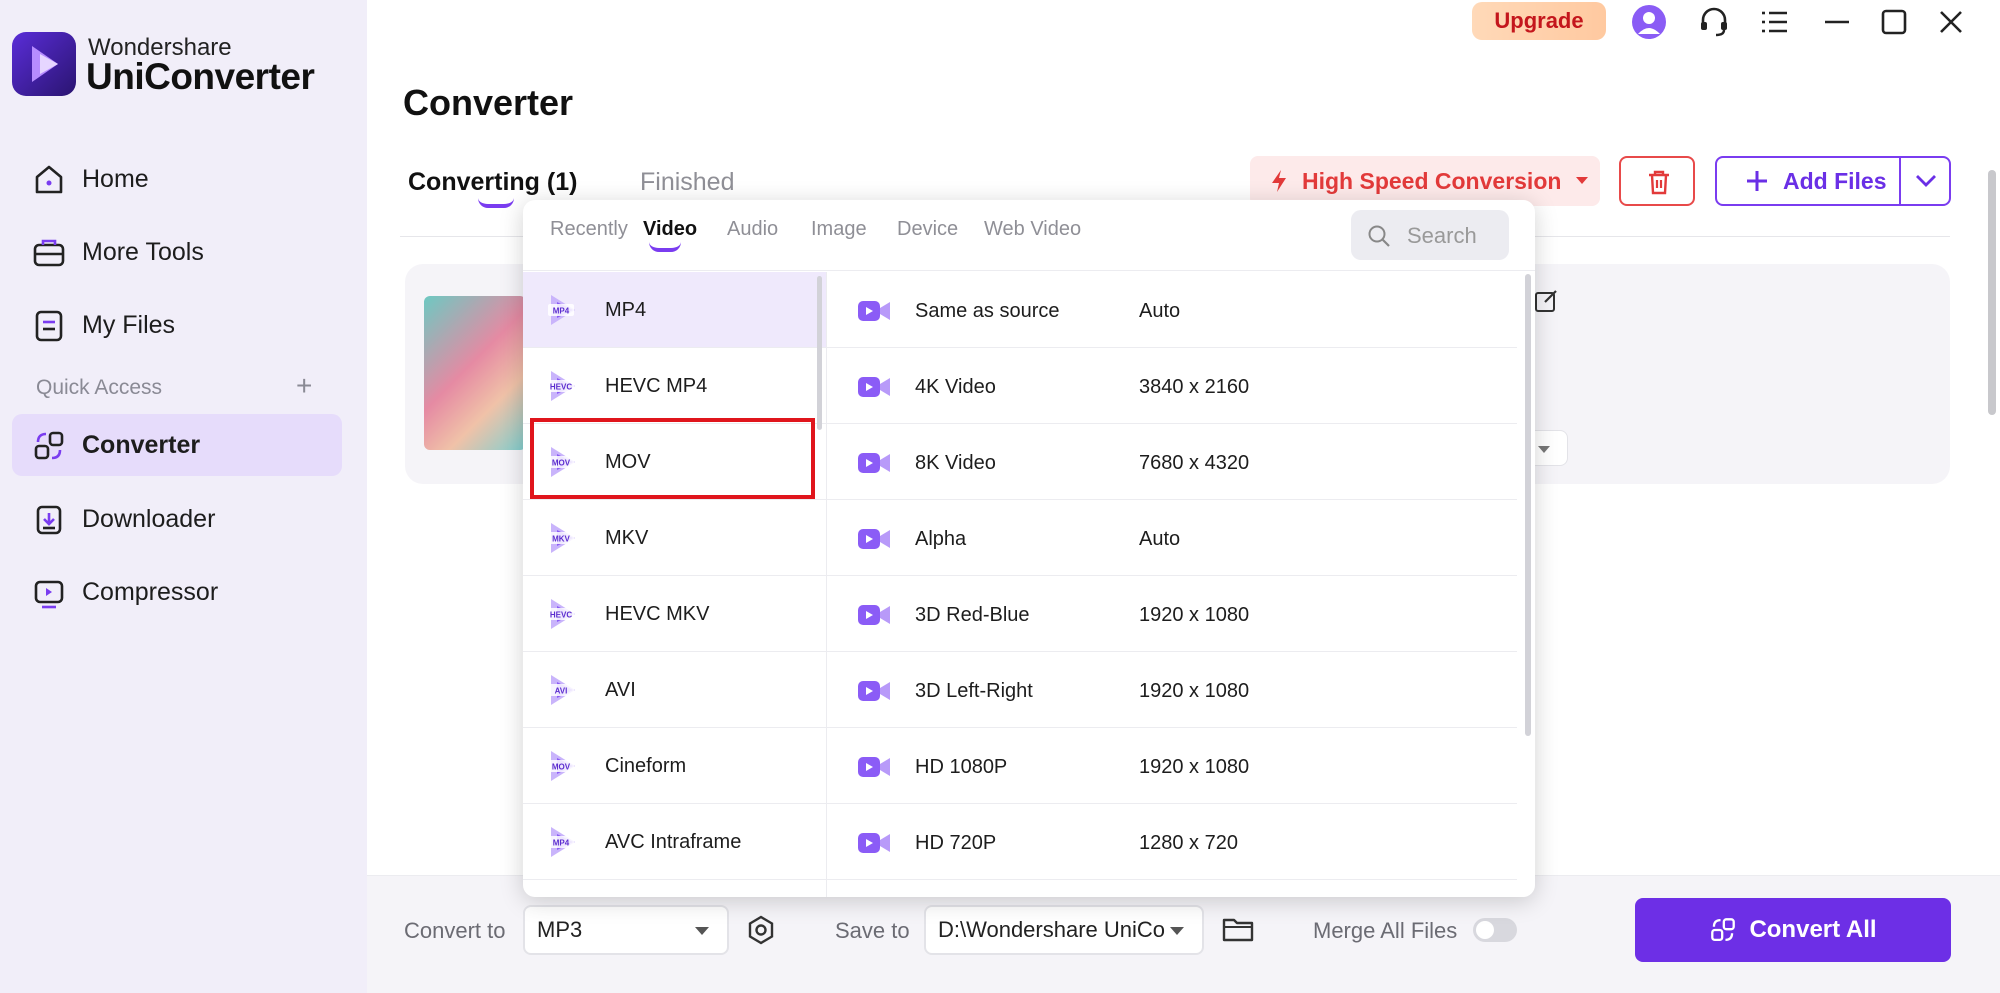 This screenshot has height=993, width=2000. I want to click on search-placeholder: Search, so click(1442, 235).